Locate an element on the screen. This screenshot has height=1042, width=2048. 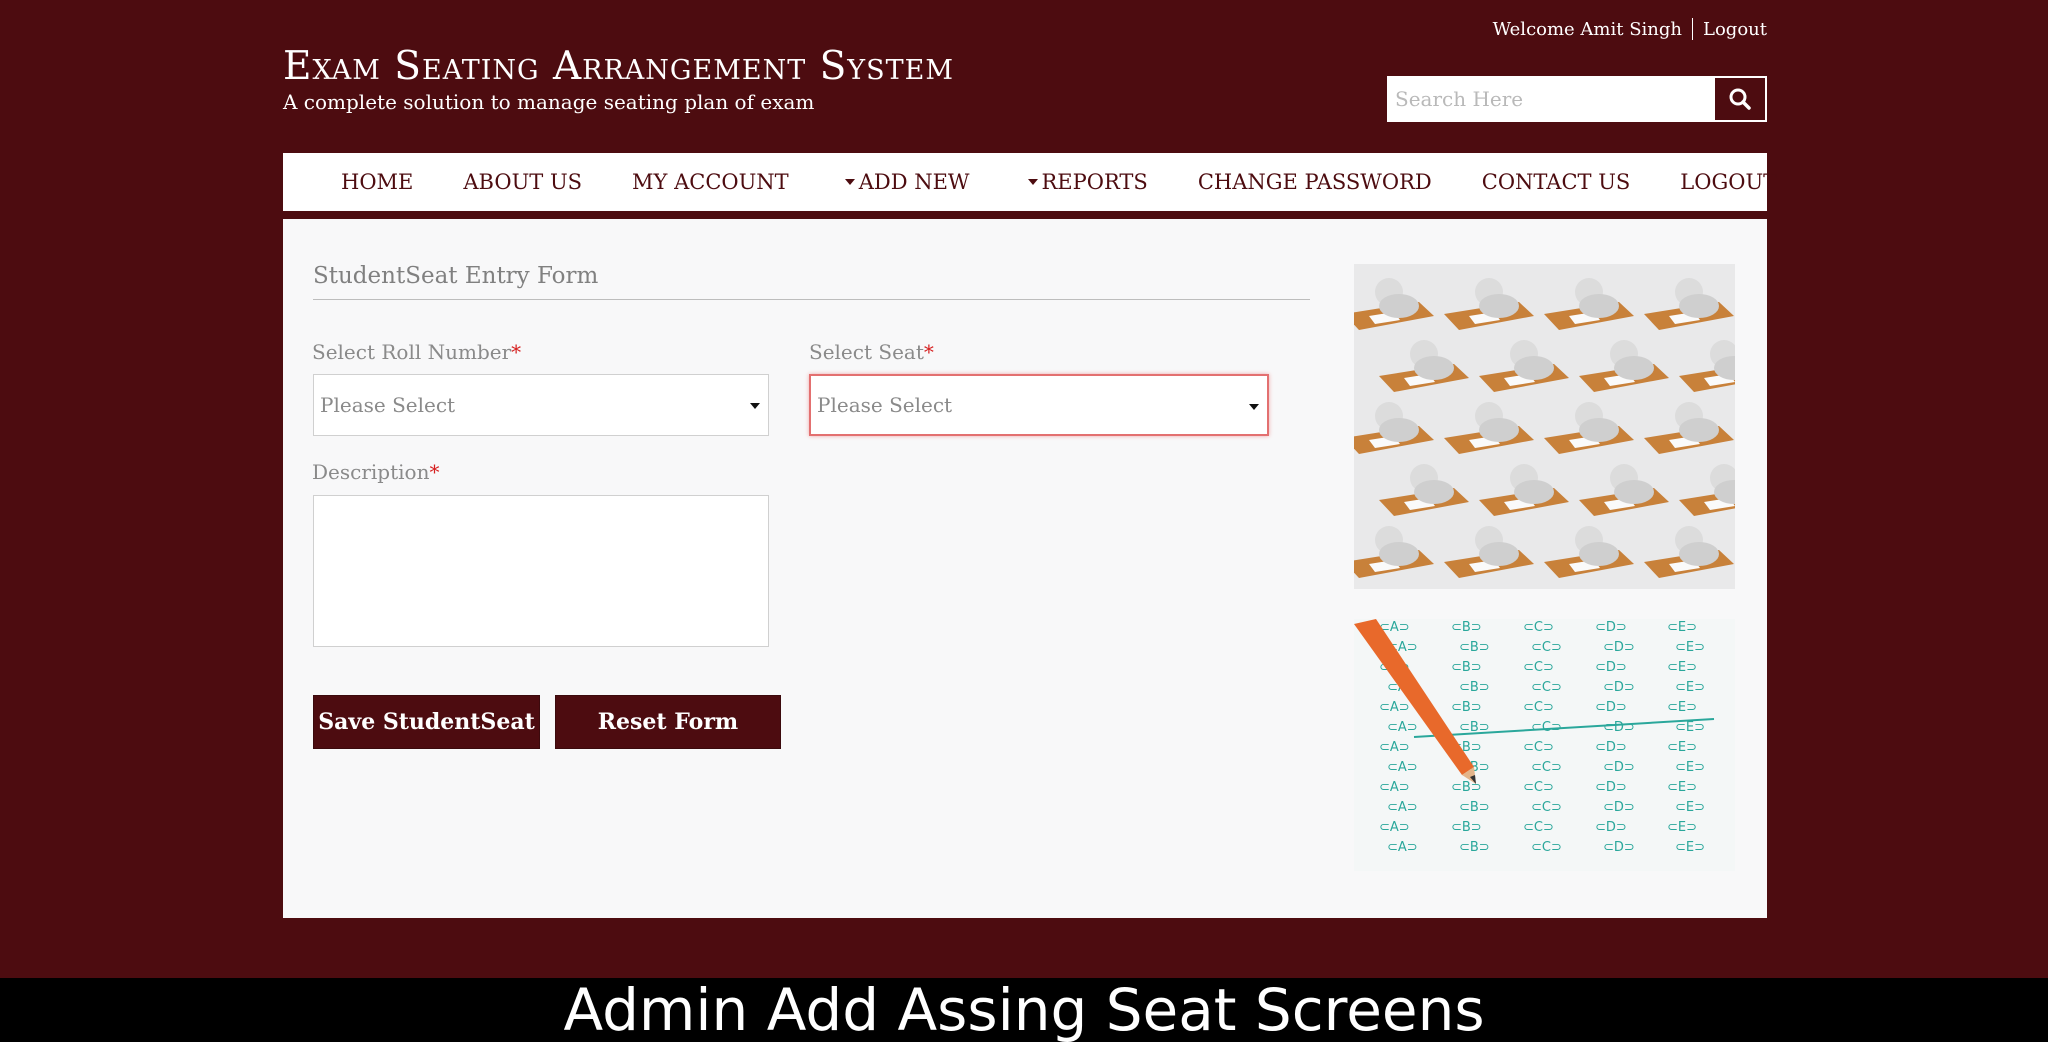
nav-contact-us: CONTACT US is located at coordinates (1556, 182).